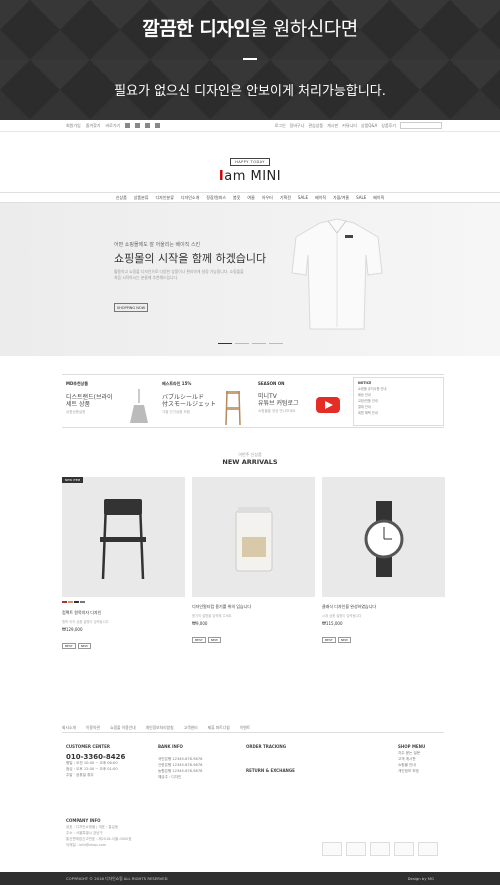  I want to click on nav-item: 신상품, so click(121, 198).